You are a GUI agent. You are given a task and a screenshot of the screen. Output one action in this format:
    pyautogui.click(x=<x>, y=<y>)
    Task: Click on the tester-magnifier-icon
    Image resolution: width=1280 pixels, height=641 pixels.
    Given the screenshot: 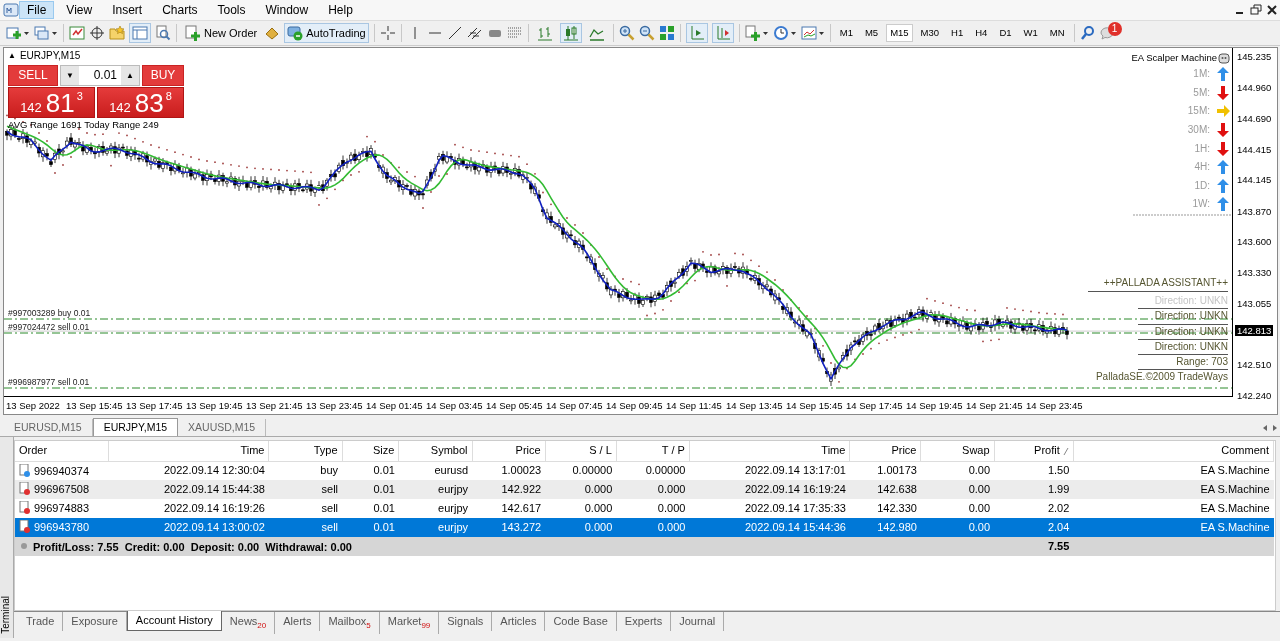 What is the action you would take?
    pyautogui.click(x=163, y=33)
    